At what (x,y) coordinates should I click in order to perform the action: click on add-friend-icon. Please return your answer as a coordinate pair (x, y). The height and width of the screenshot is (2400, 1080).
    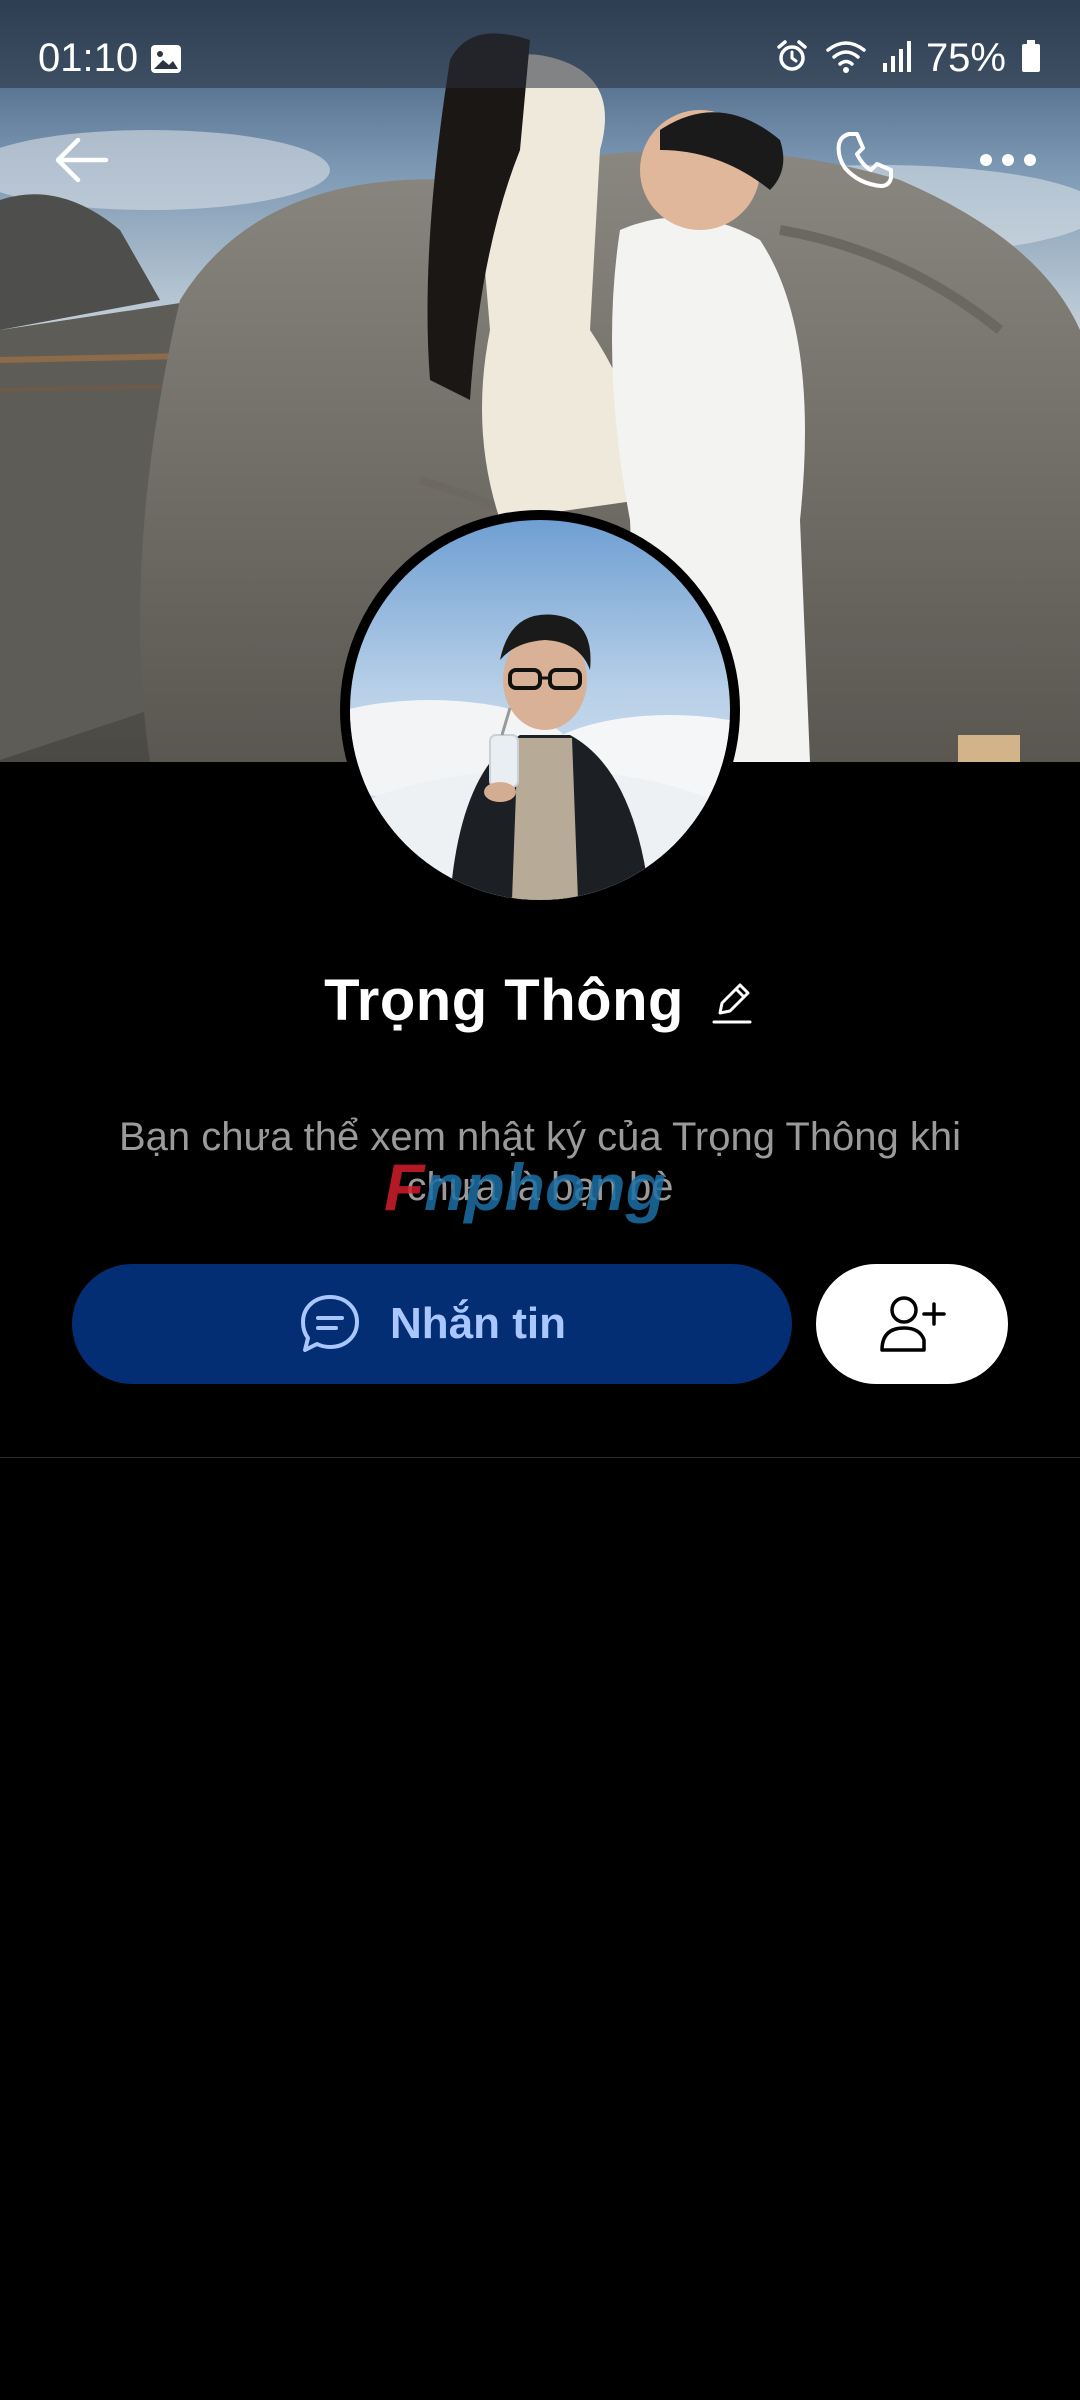
    Looking at the image, I should click on (913, 1324).